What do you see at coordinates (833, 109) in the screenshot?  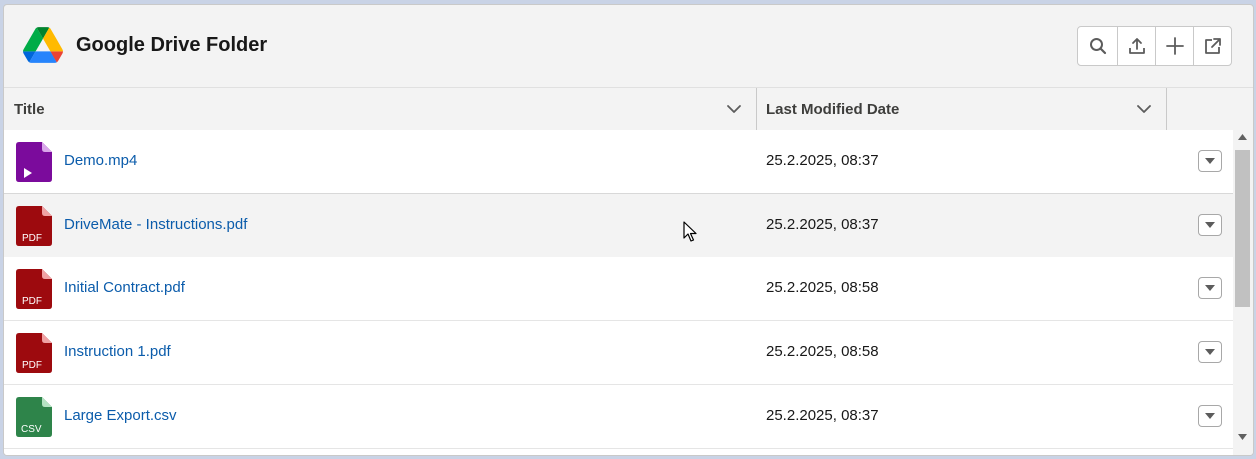 I see `column-header-label: Last Modified Date` at bounding box center [833, 109].